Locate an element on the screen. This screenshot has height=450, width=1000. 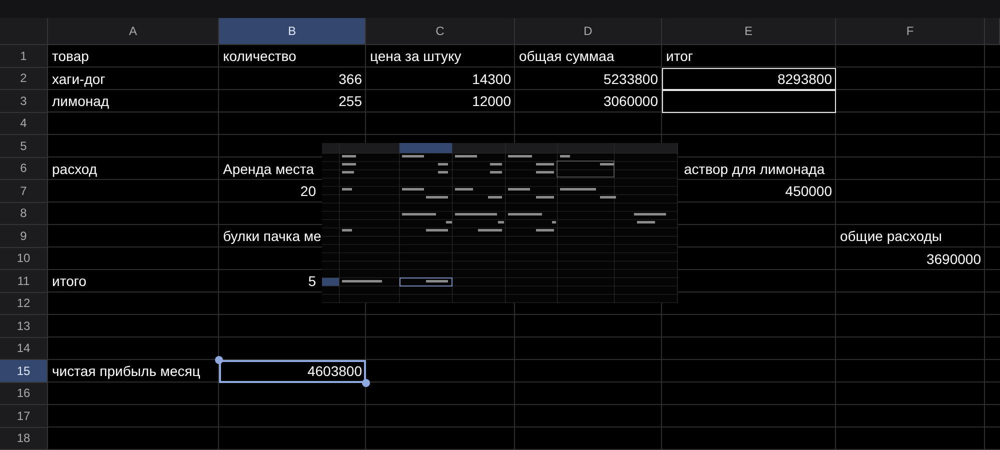
row-header: 18 is located at coordinates (24, 439).